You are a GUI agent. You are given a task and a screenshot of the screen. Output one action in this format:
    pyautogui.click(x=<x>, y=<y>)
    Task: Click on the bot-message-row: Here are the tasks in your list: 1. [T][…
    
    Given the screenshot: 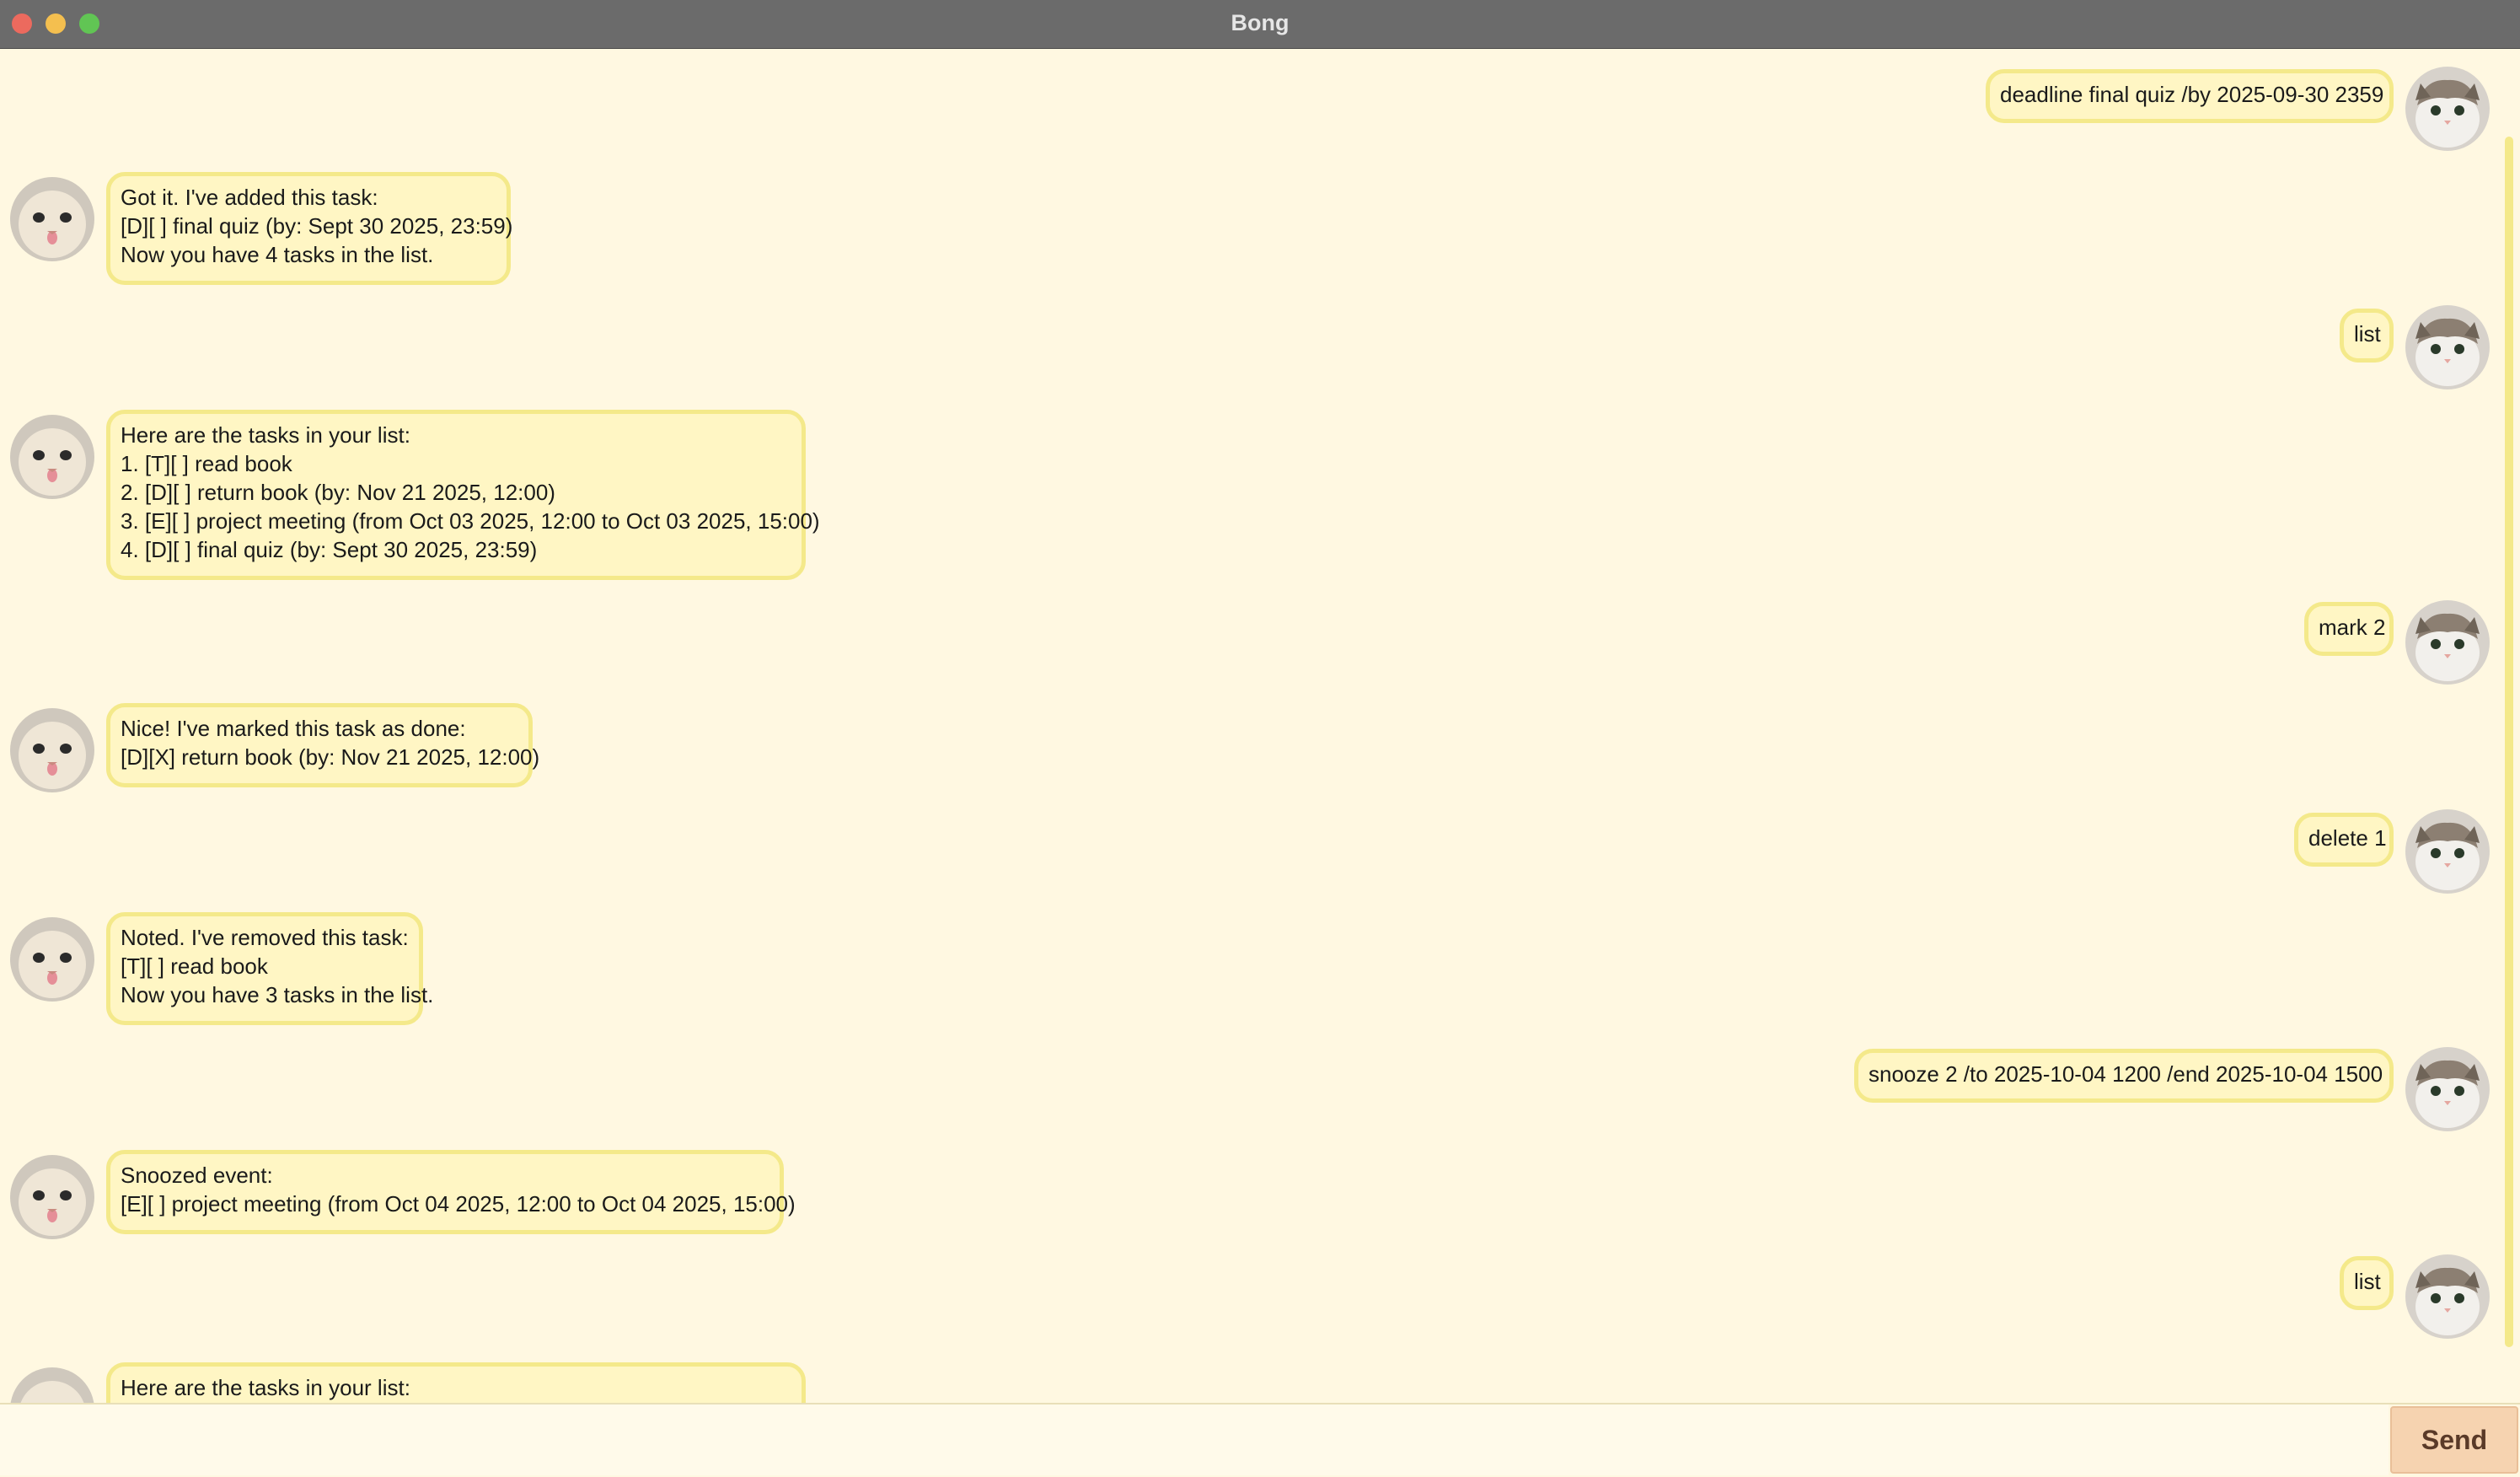 What is the action you would take?
    pyautogui.click(x=1250, y=511)
    